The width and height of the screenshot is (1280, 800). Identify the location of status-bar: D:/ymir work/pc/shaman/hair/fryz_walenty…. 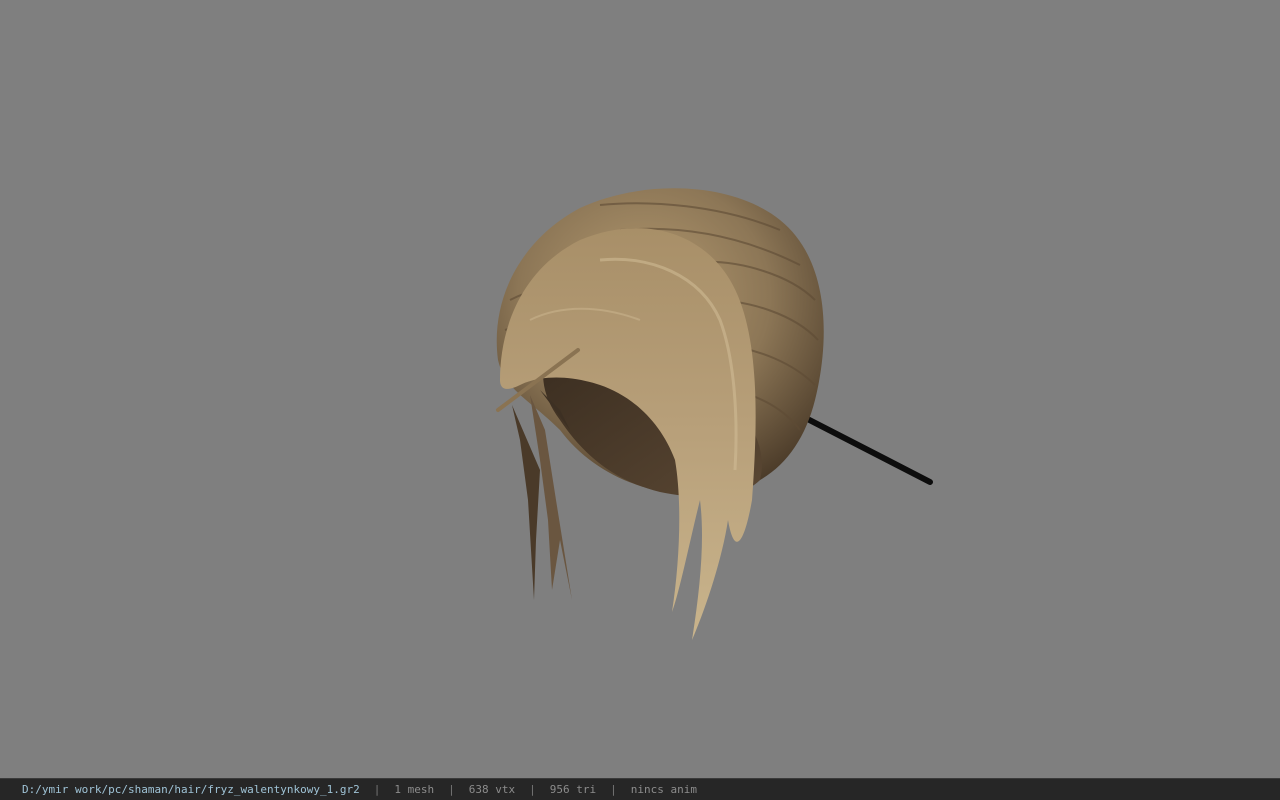
(640, 789).